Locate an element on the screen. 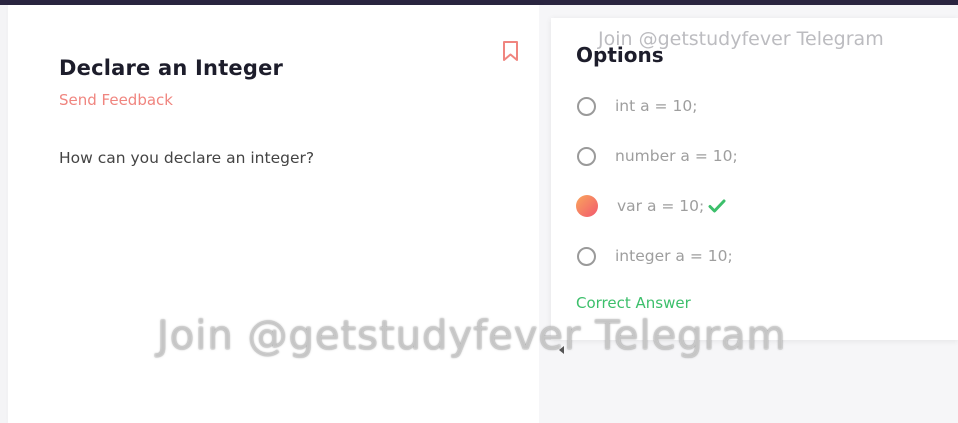 The height and width of the screenshot is (423, 958). correct-answer-label: Correct Answer is located at coordinates (633, 303).